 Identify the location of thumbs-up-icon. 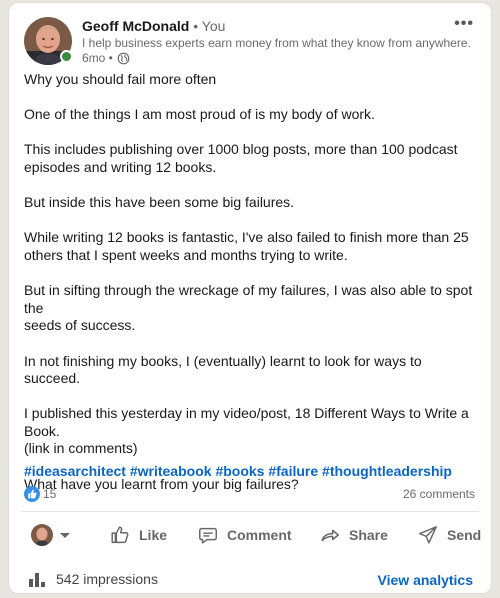
(120, 535).